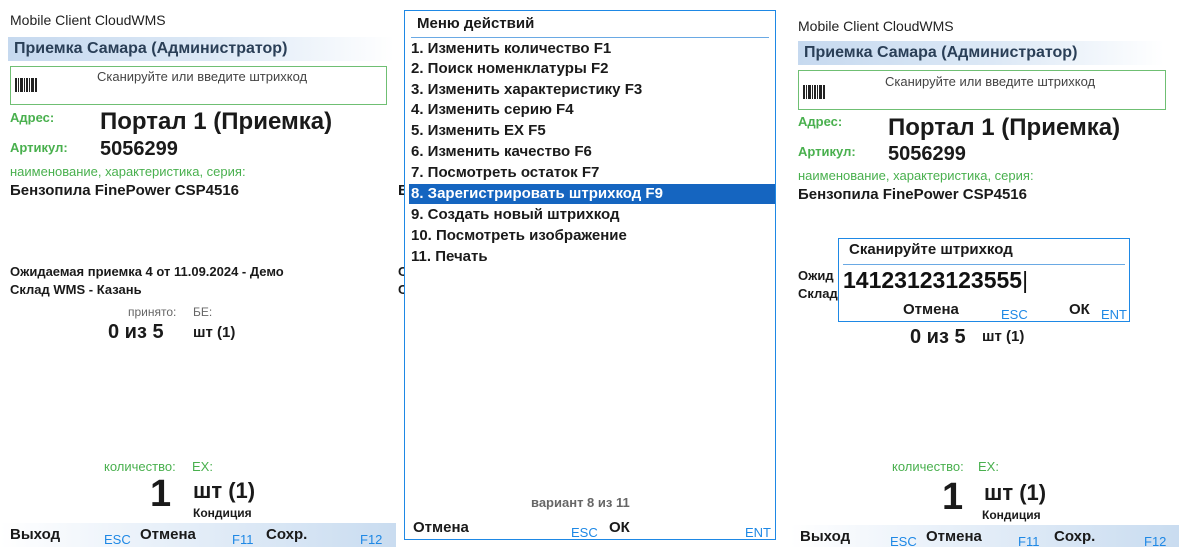  What do you see at coordinates (580, 502) in the screenshot?
I see `variant-counter: вариант 8 из 11` at bounding box center [580, 502].